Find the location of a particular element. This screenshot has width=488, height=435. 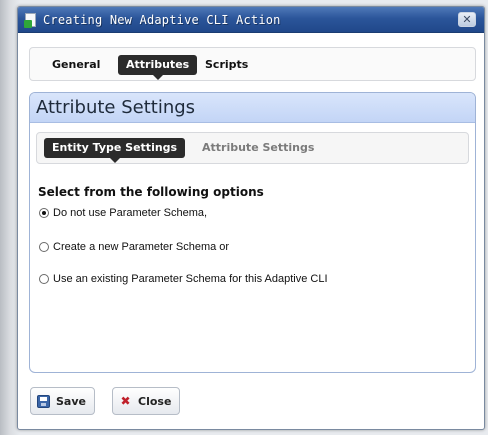

tab-general: General is located at coordinates (76, 65).